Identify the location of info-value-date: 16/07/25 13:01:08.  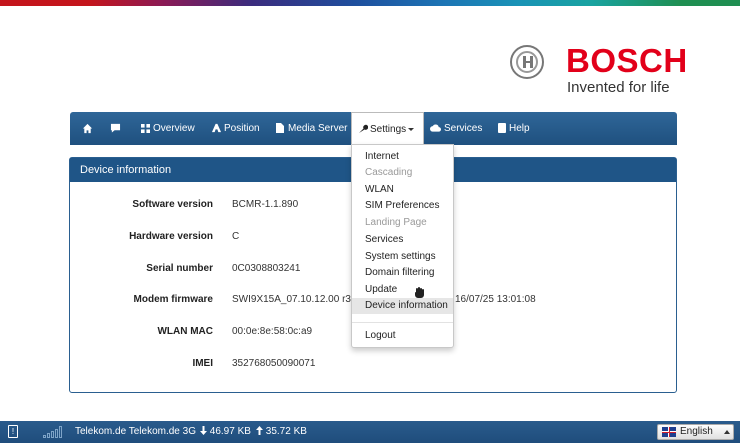
(495, 299).